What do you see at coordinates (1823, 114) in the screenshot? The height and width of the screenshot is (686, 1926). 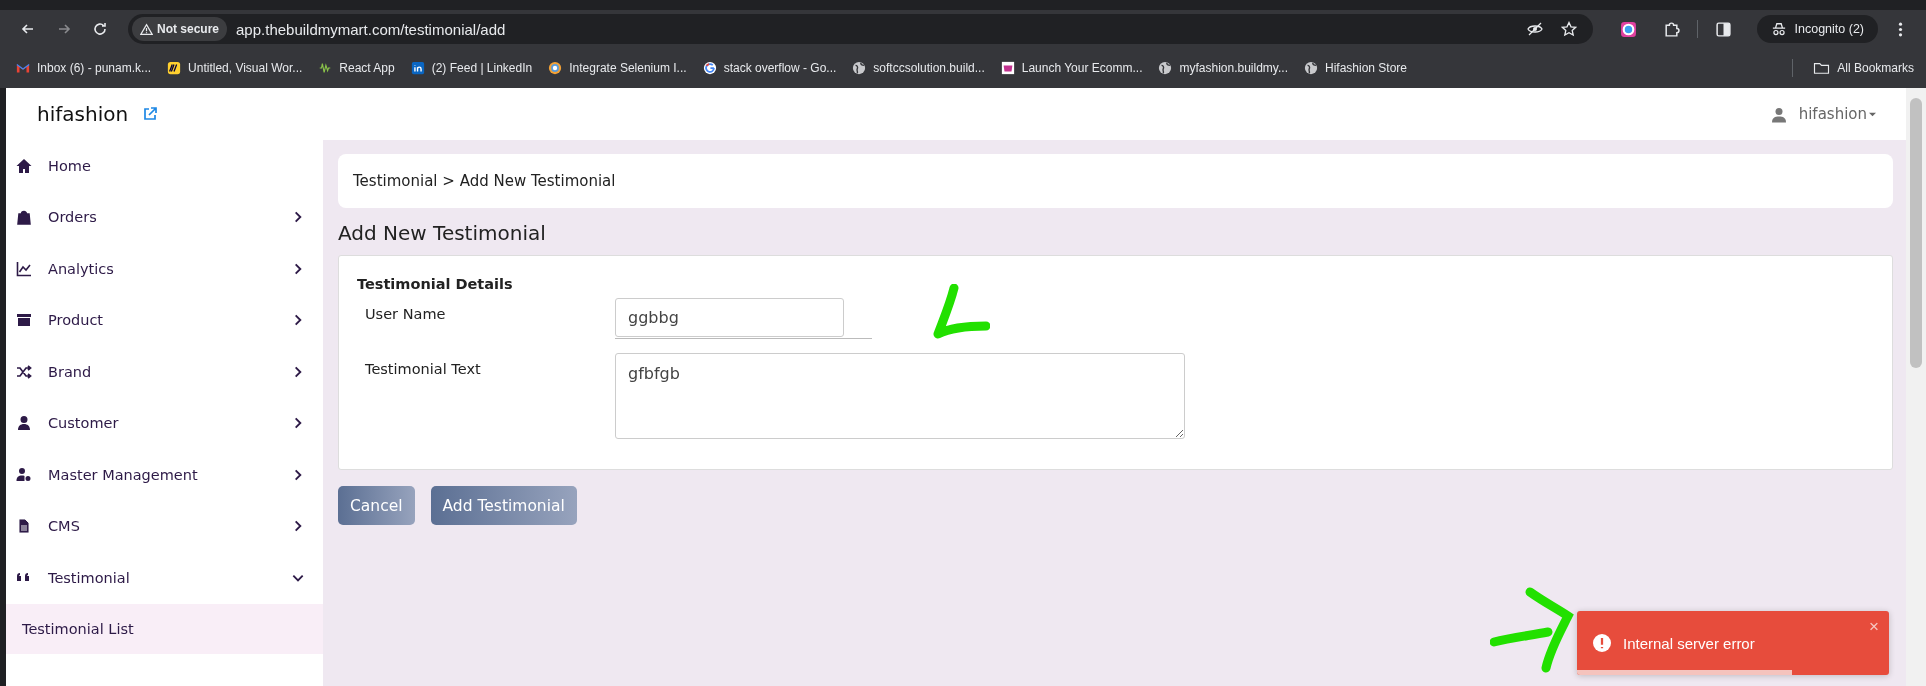 I see `user-menu: hifashion` at bounding box center [1823, 114].